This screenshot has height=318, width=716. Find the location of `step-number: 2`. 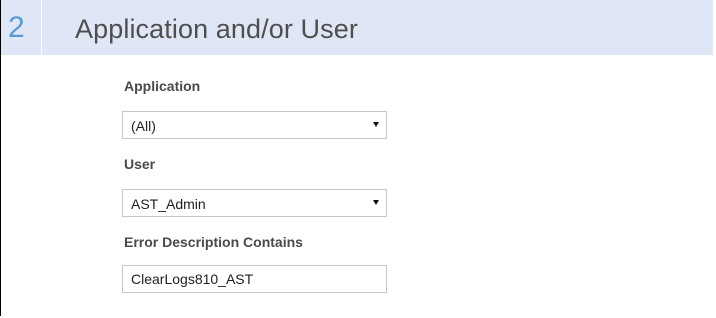

step-number: 2 is located at coordinates (16, 27).